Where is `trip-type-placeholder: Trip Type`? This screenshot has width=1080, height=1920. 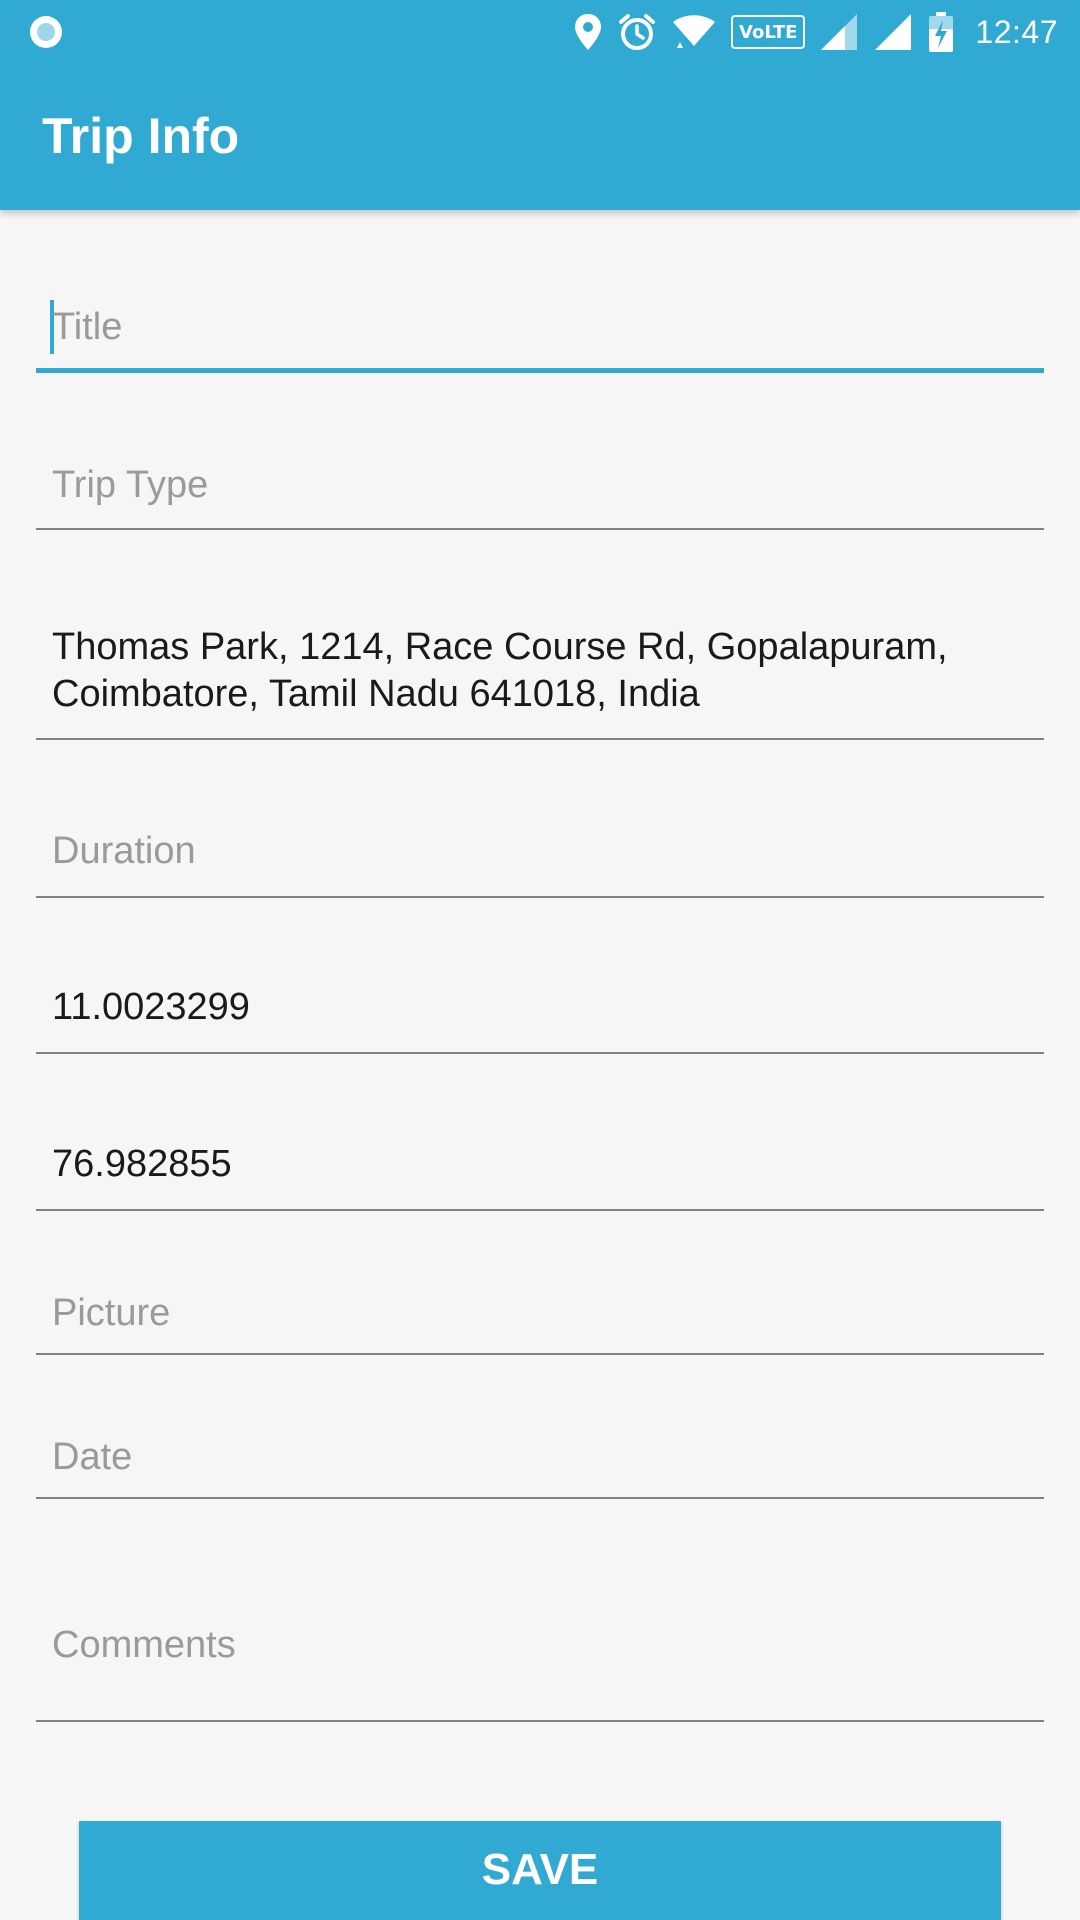 trip-type-placeholder: Trip Type is located at coordinates (130, 485).